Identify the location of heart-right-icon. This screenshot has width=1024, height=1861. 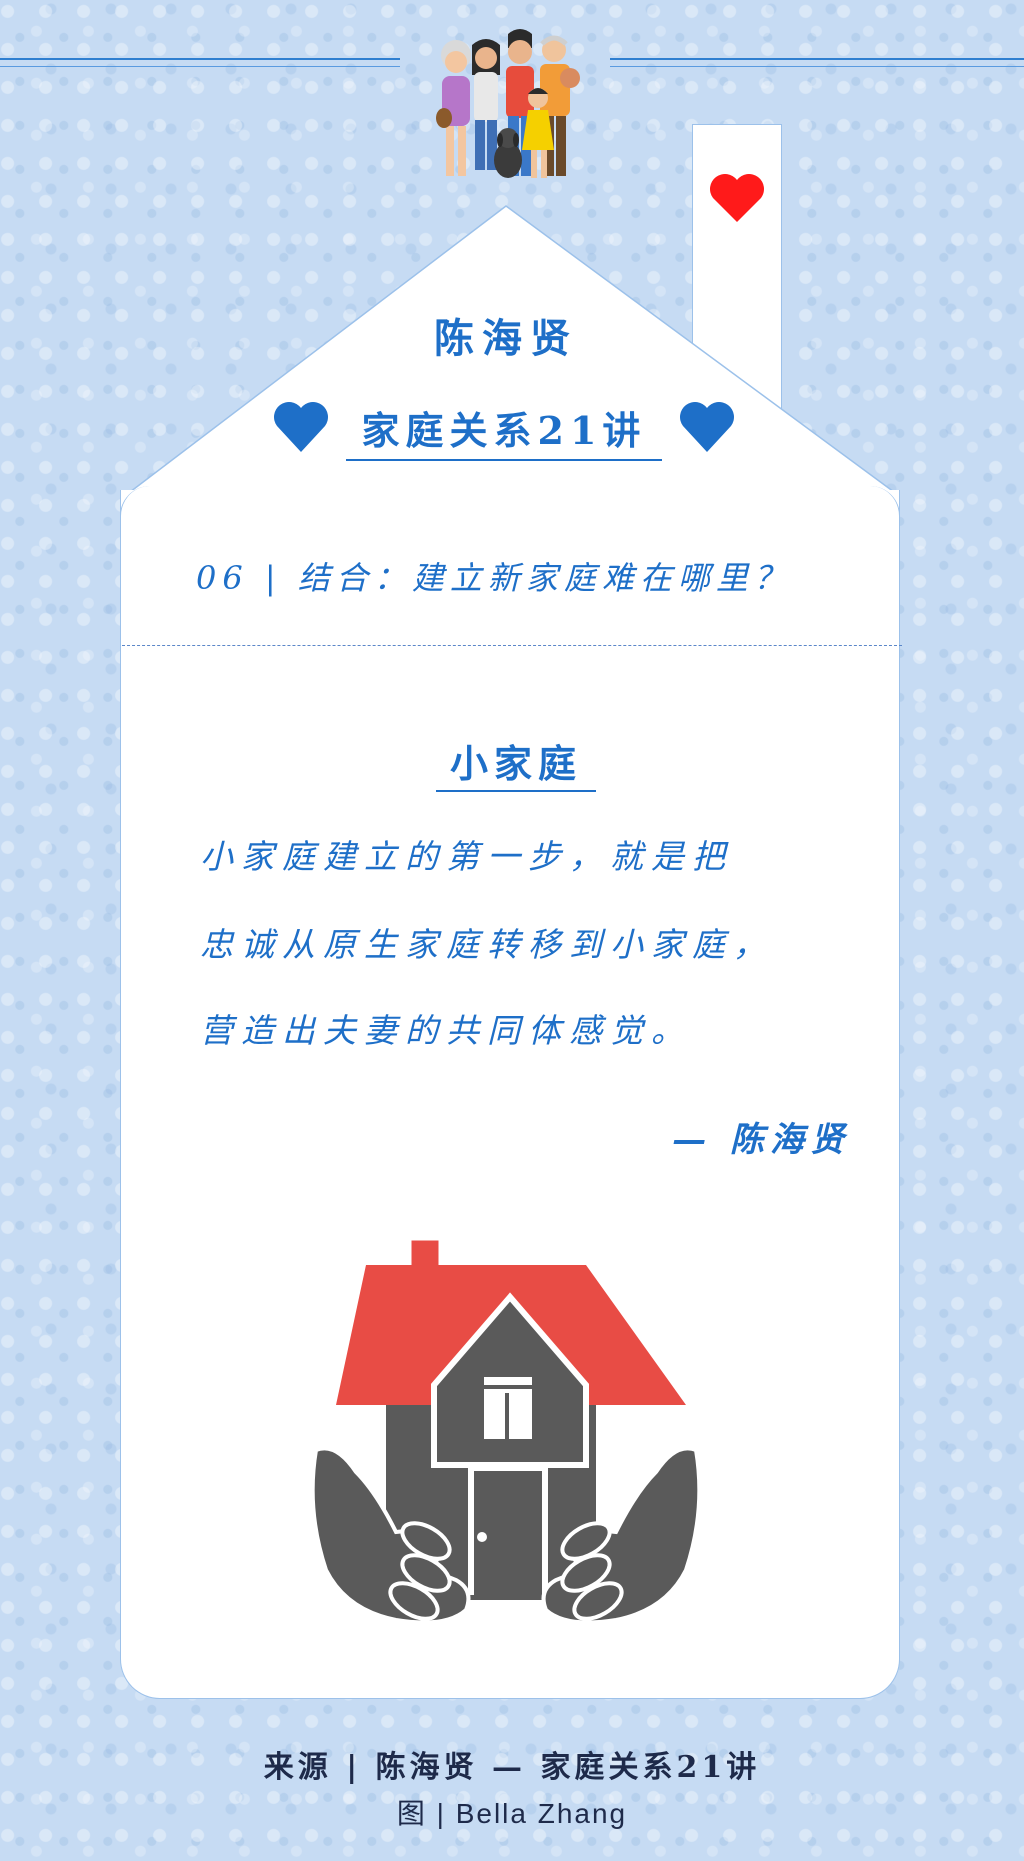
(707, 427).